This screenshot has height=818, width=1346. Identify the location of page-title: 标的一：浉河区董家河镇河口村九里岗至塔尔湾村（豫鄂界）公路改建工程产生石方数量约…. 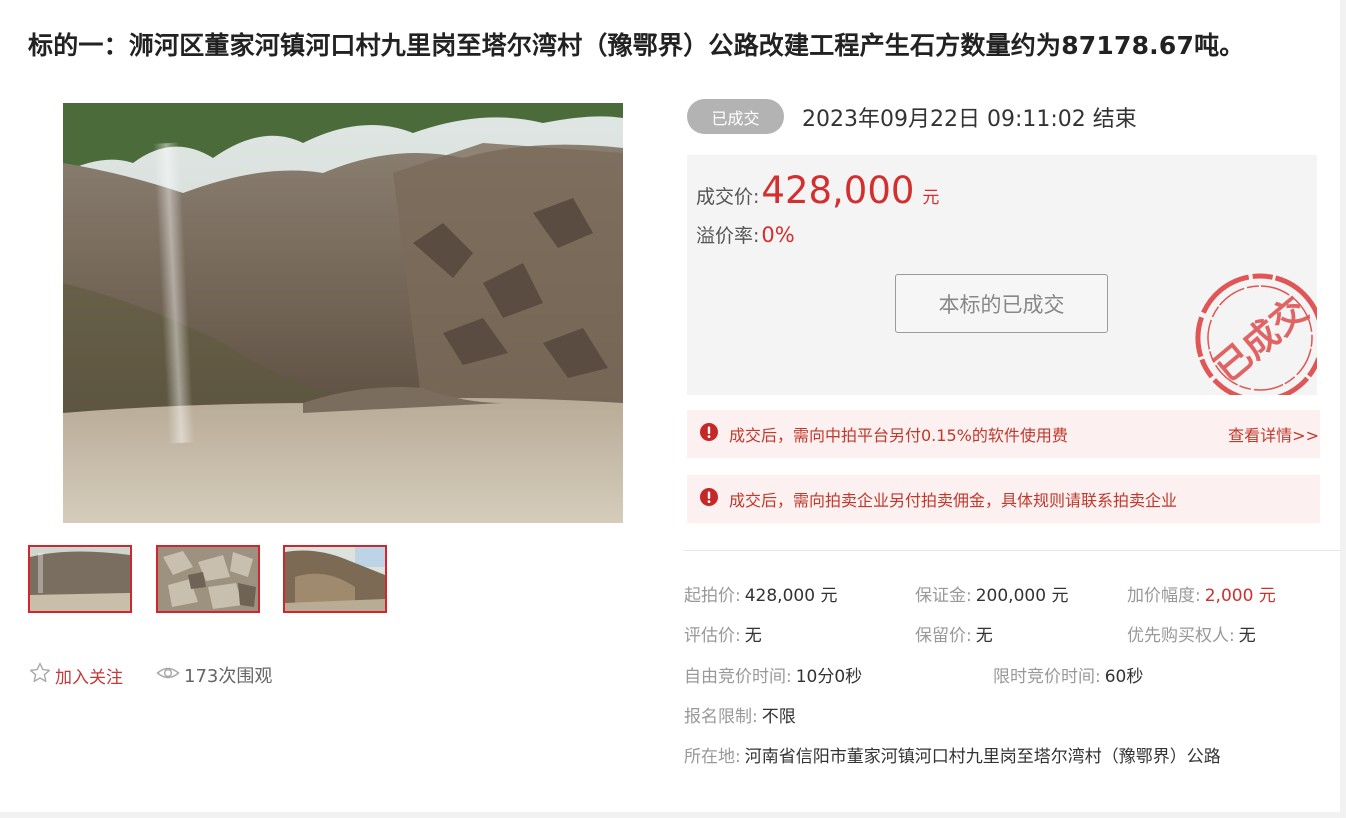
(636, 45).